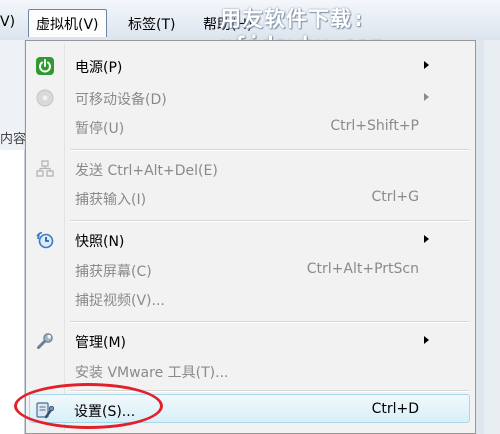  What do you see at coordinates (374, 126) in the screenshot?
I see `menu-item-shortcut: Ctrl+Shift+P` at bounding box center [374, 126].